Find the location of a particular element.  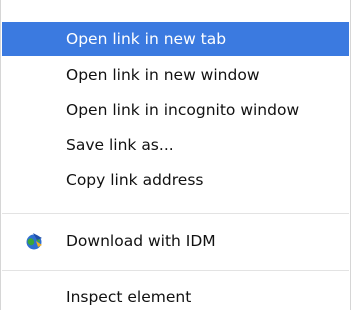

menu-item-label: Copy link address is located at coordinates (135, 180).